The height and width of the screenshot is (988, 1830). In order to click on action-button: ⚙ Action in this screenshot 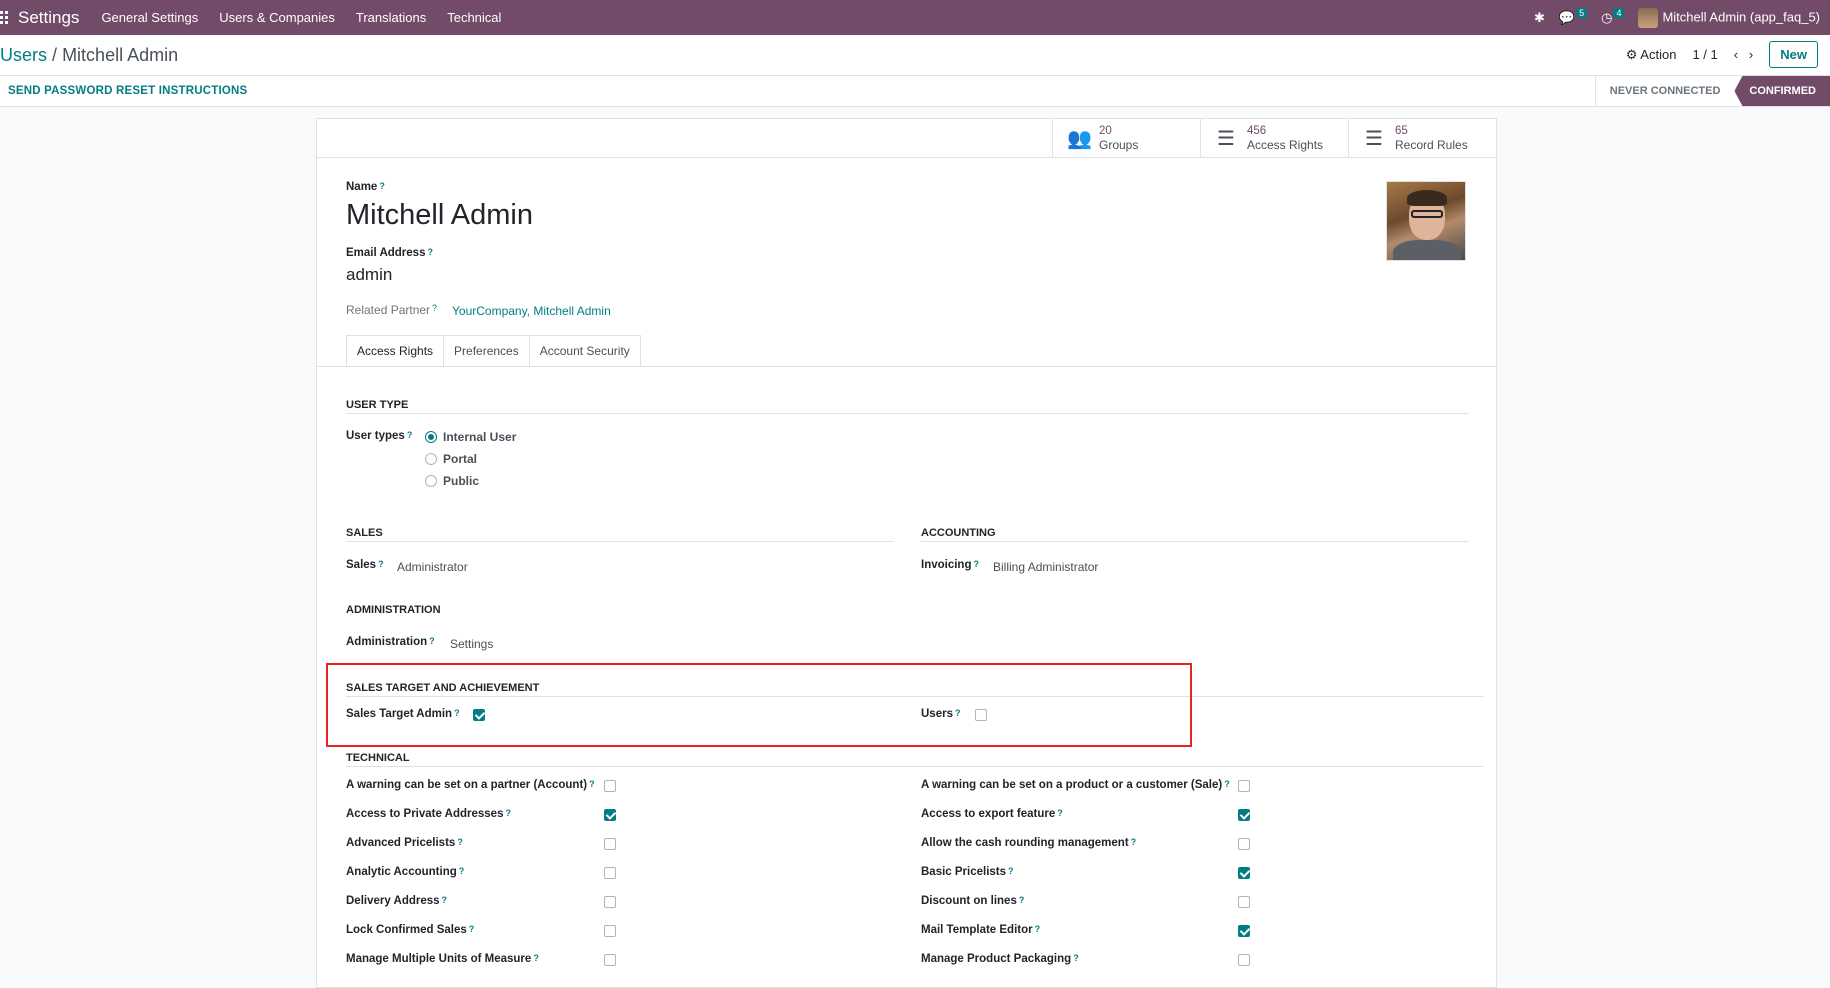, I will do `click(1651, 55)`.